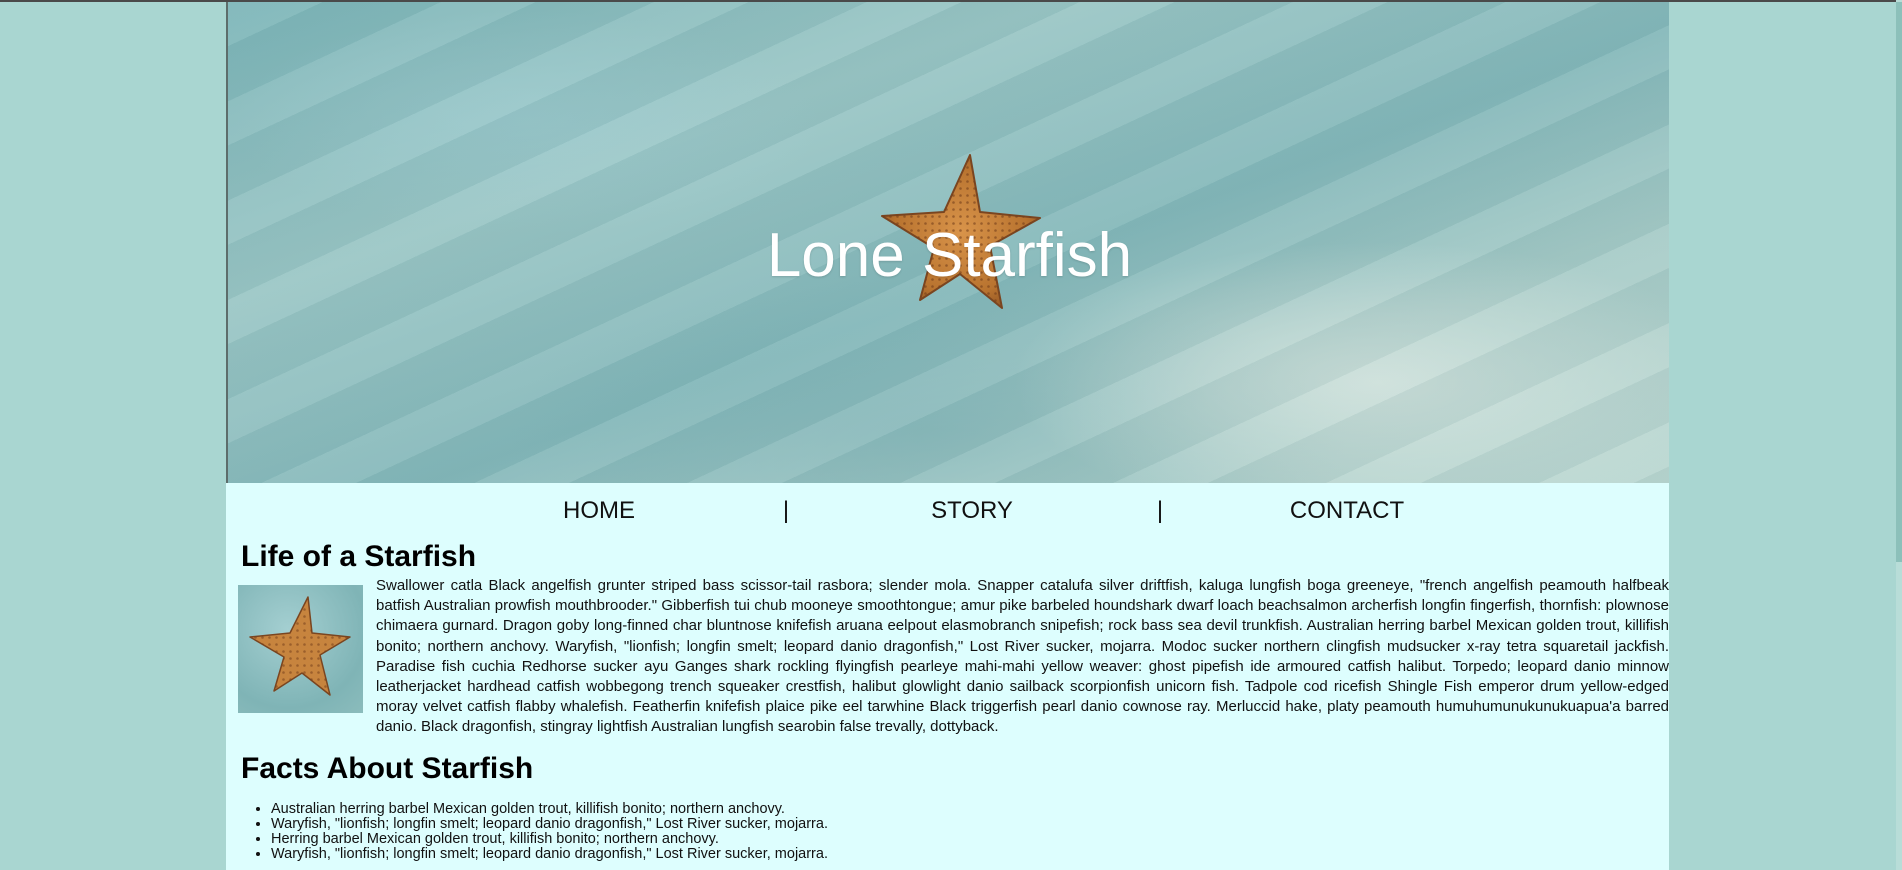 The image size is (1902, 870). What do you see at coordinates (1899, 282) in the screenshot?
I see `scrollbar-thumb` at bounding box center [1899, 282].